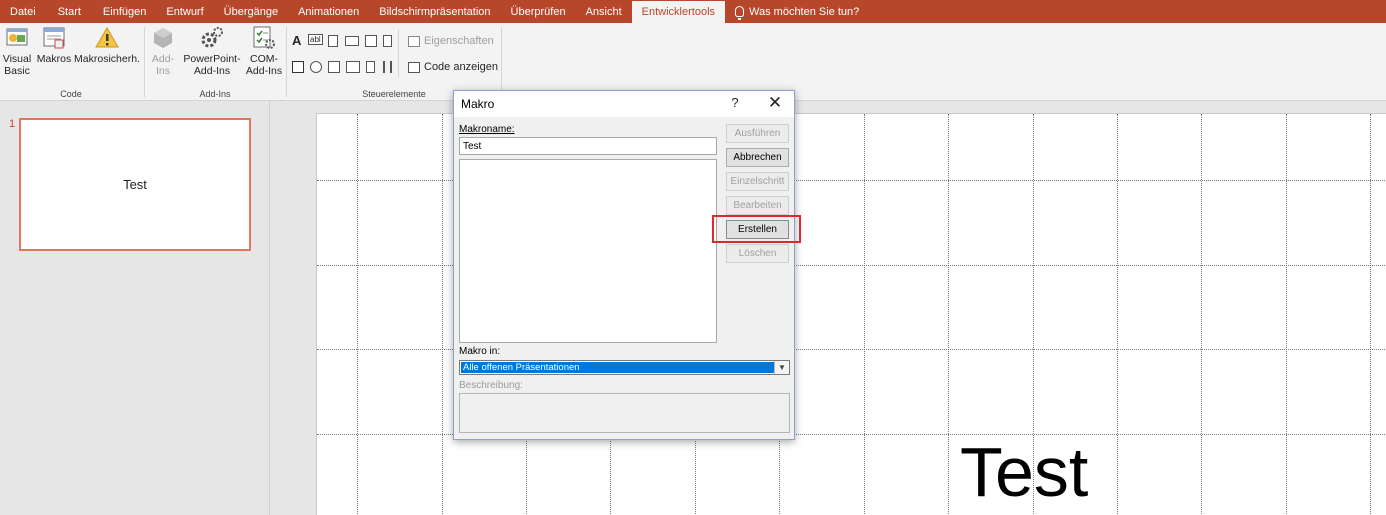 The image size is (1386, 515). What do you see at coordinates (352, 41) in the screenshot?
I see `frame-control-icon` at bounding box center [352, 41].